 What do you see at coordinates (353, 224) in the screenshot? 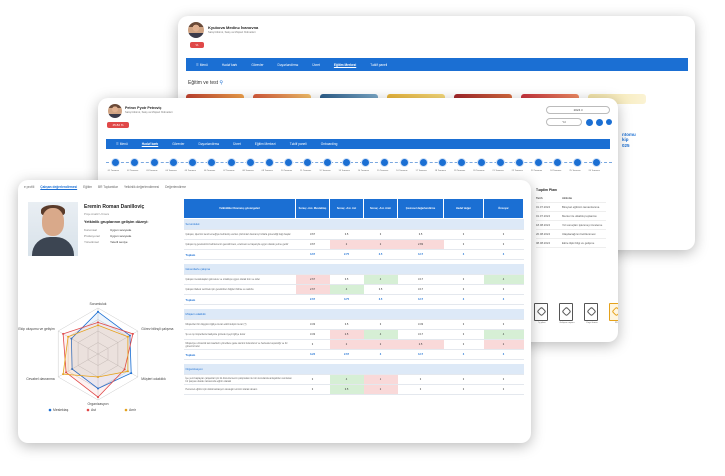
I see `section-row: Sorumluluk` at bounding box center [353, 224].